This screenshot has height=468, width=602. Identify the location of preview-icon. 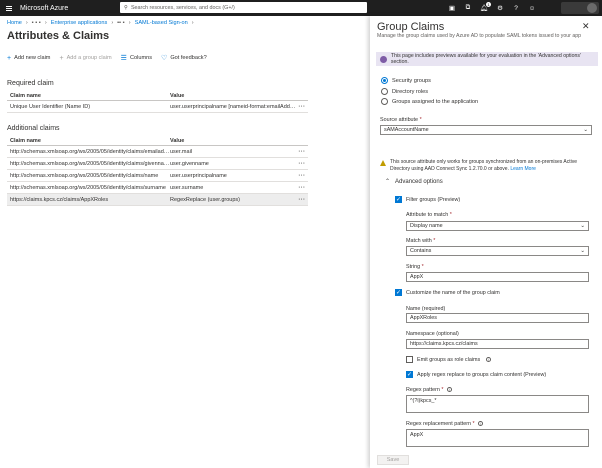
(383, 59).